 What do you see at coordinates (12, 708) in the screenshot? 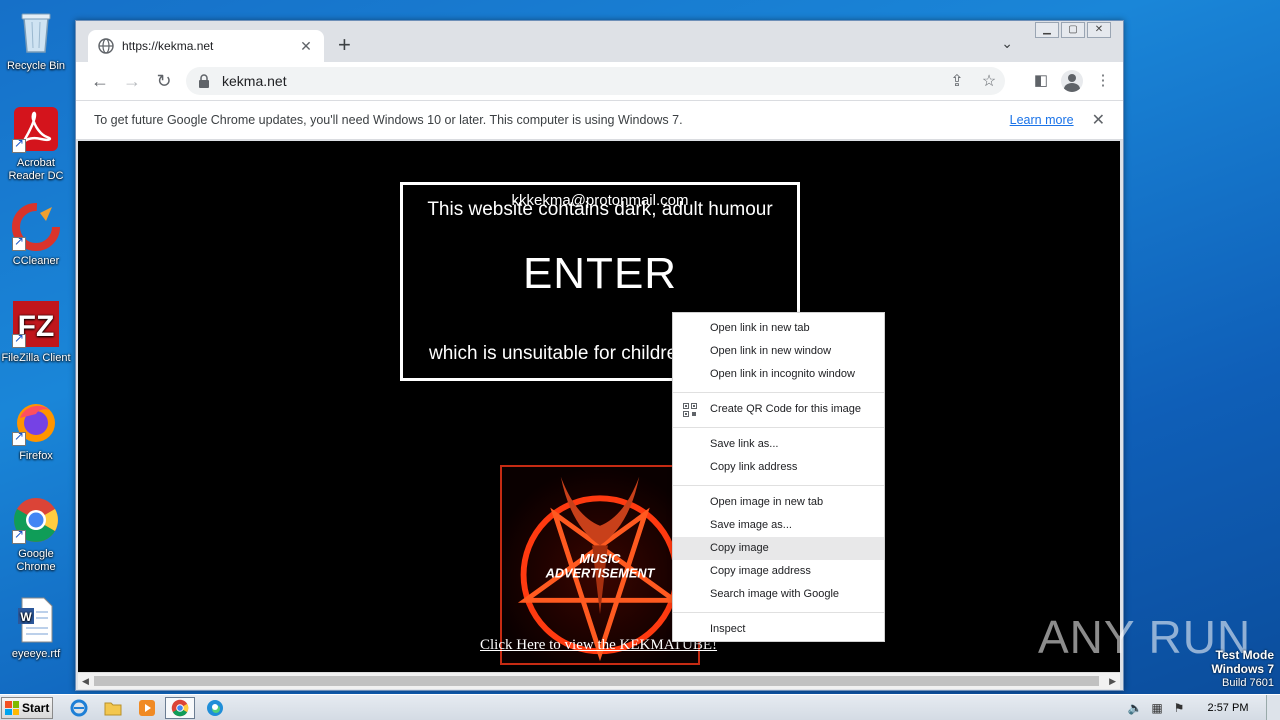
I see `windows-logo-icon` at bounding box center [12, 708].